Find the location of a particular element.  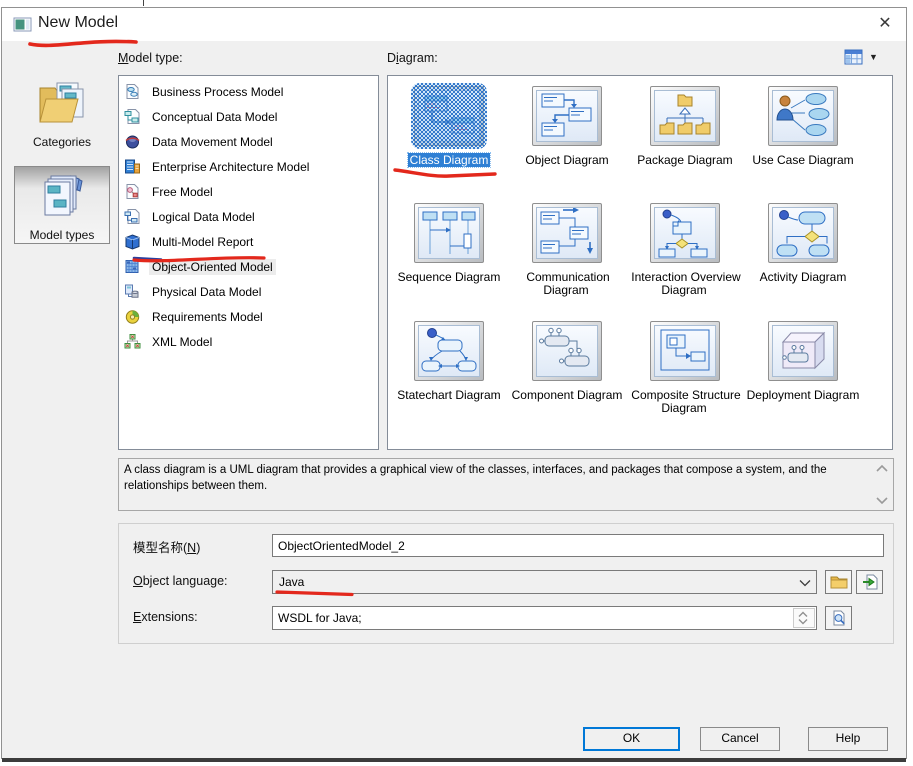

model-type-item-logical-data: Logical Data Model is located at coordinates (248, 216).